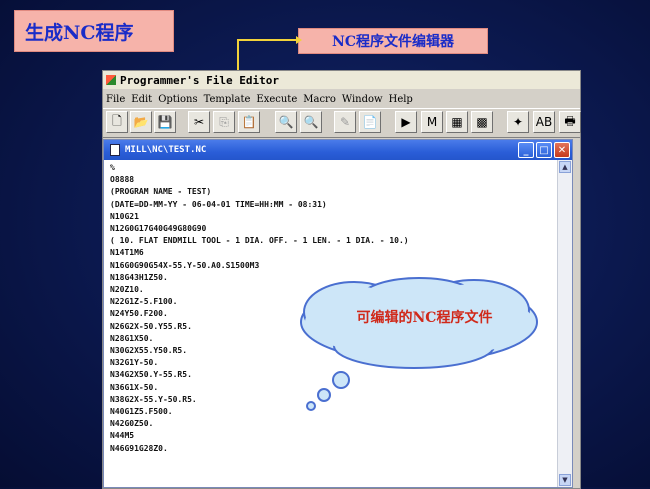 This screenshot has width=650, height=489. I want to click on macro-icon: ▩, so click(482, 122).